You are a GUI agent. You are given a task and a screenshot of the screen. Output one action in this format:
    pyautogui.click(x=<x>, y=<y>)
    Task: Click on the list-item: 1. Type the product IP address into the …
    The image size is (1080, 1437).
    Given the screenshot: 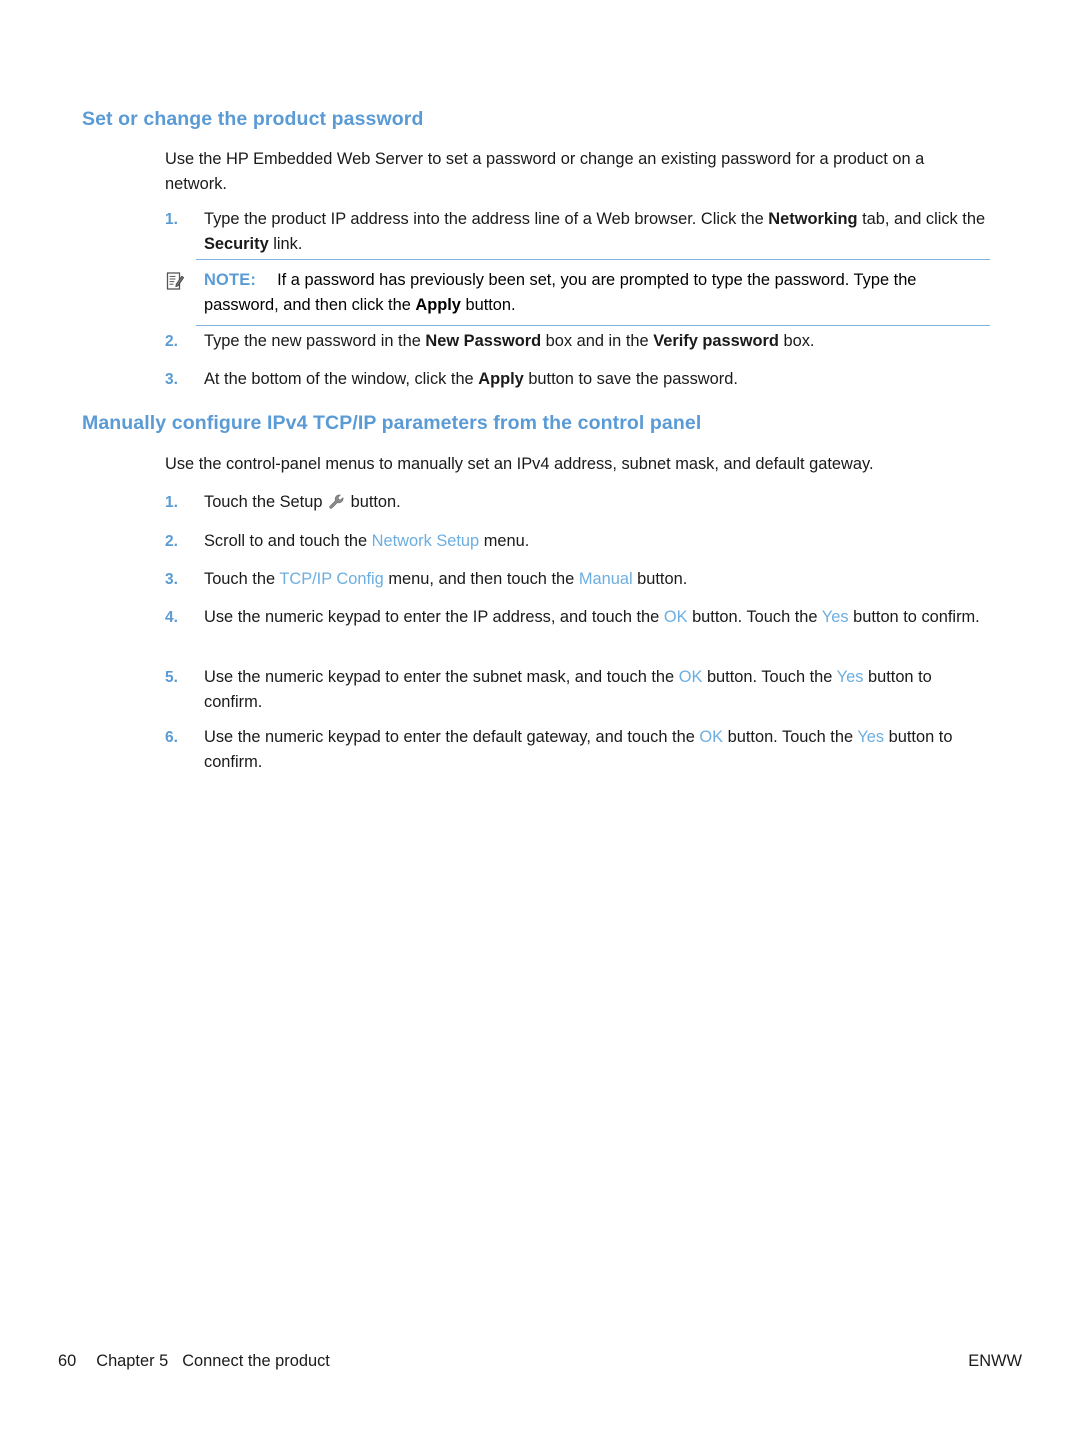 What is the action you would take?
    pyautogui.click(x=576, y=232)
    